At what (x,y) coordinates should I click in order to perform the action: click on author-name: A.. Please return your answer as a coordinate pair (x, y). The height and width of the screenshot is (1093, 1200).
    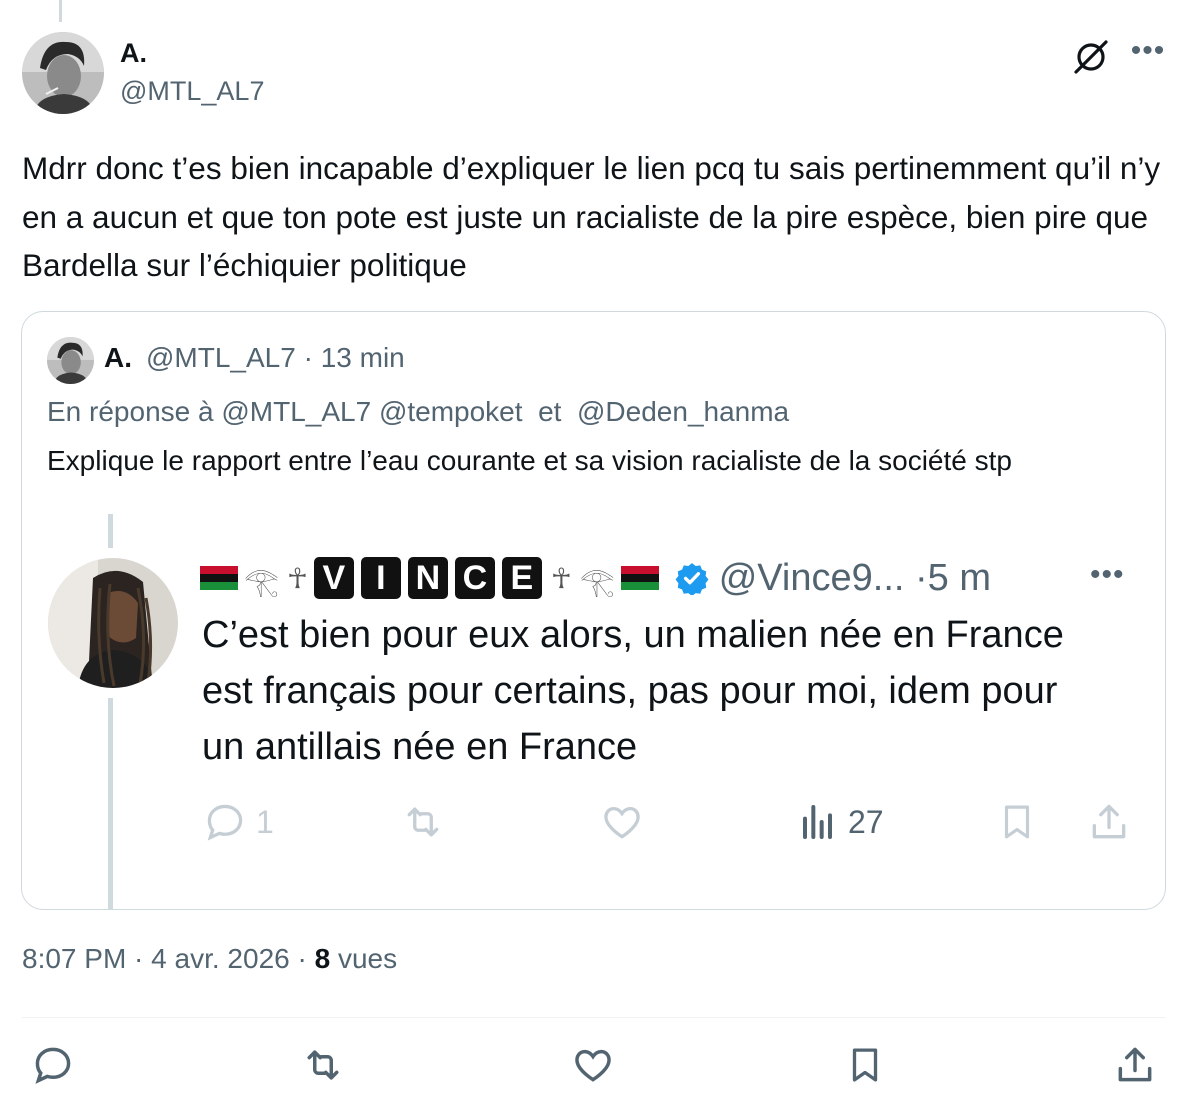
    Looking at the image, I should click on (133, 53).